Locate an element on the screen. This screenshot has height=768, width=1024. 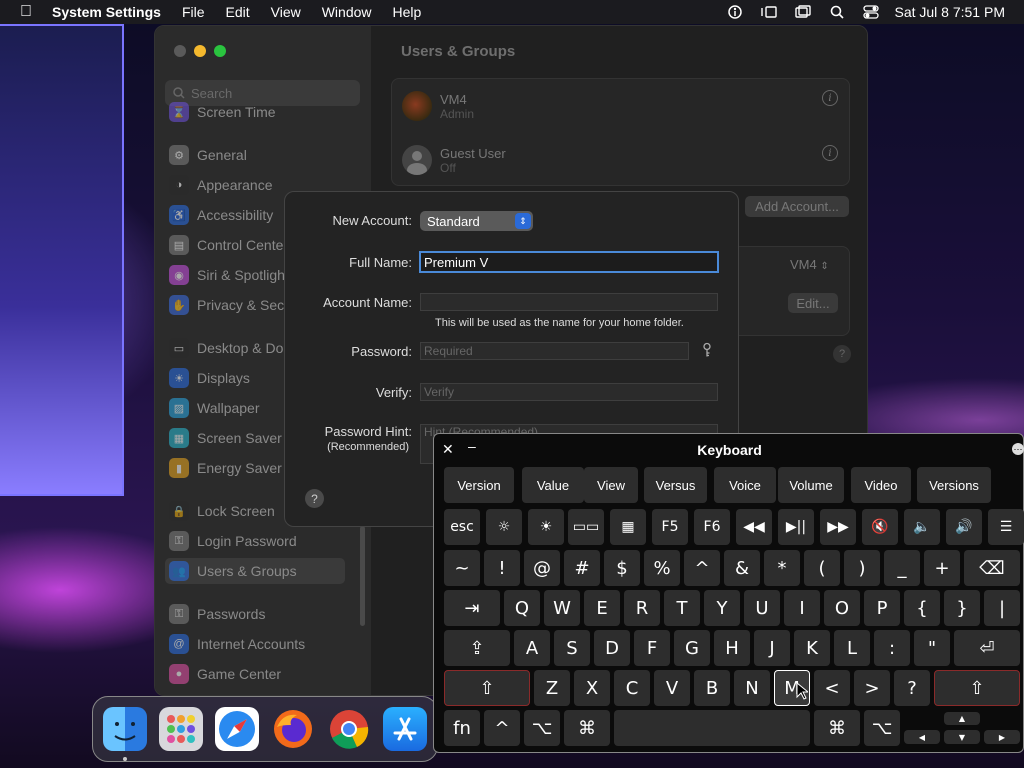
dialog-help-button: ? is located at coordinates (314, 498).